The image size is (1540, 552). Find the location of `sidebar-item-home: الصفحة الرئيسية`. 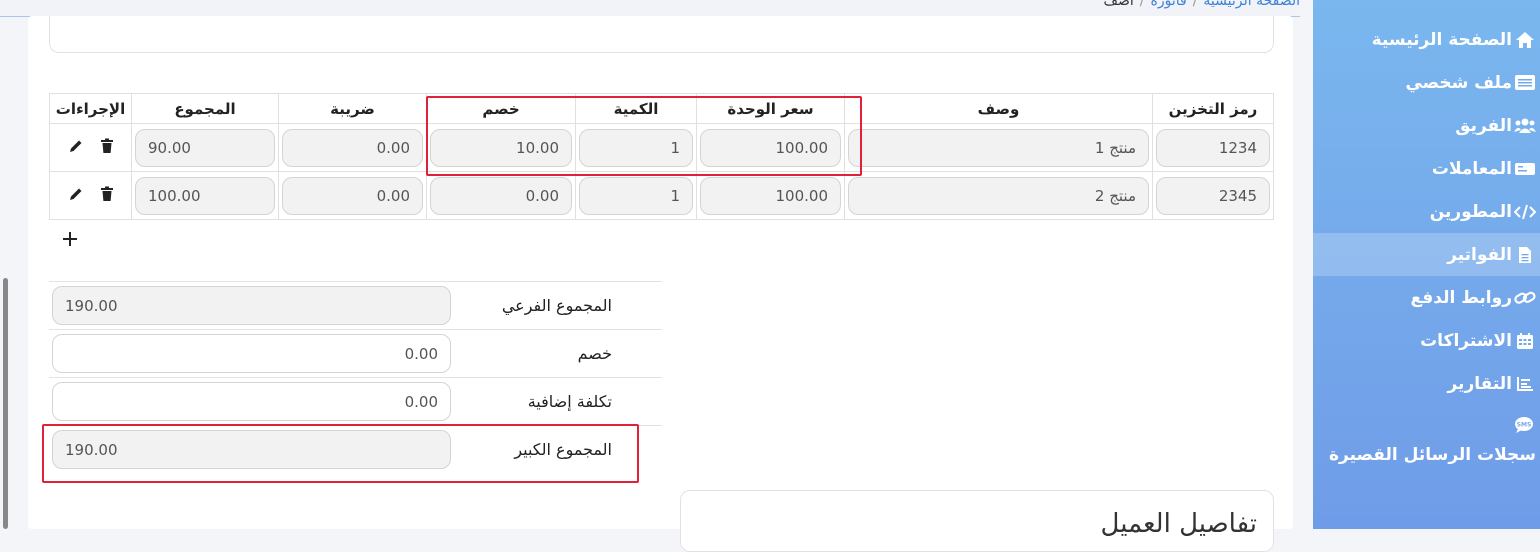

sidebar-item-home: الصفحة الرئيسية is located at coordinates (1426, 39).